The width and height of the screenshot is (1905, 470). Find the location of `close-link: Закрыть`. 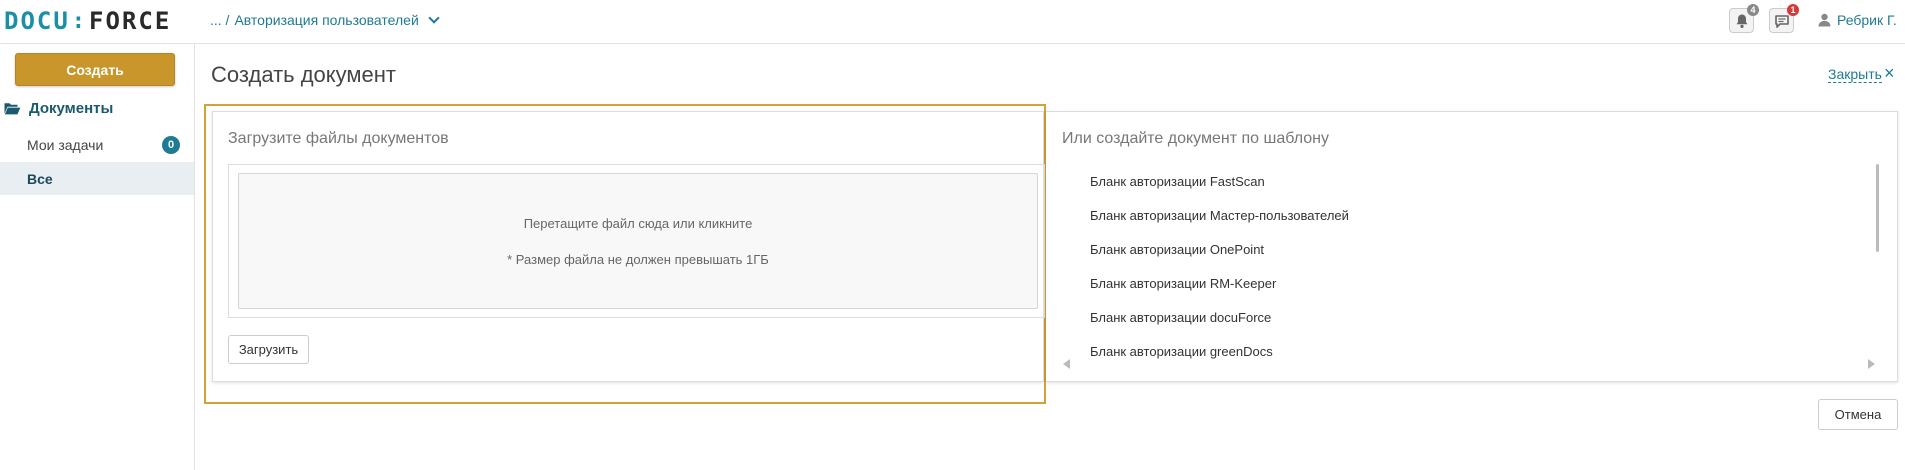

close-link: Закрыть is located at coordinates (1855, 74).